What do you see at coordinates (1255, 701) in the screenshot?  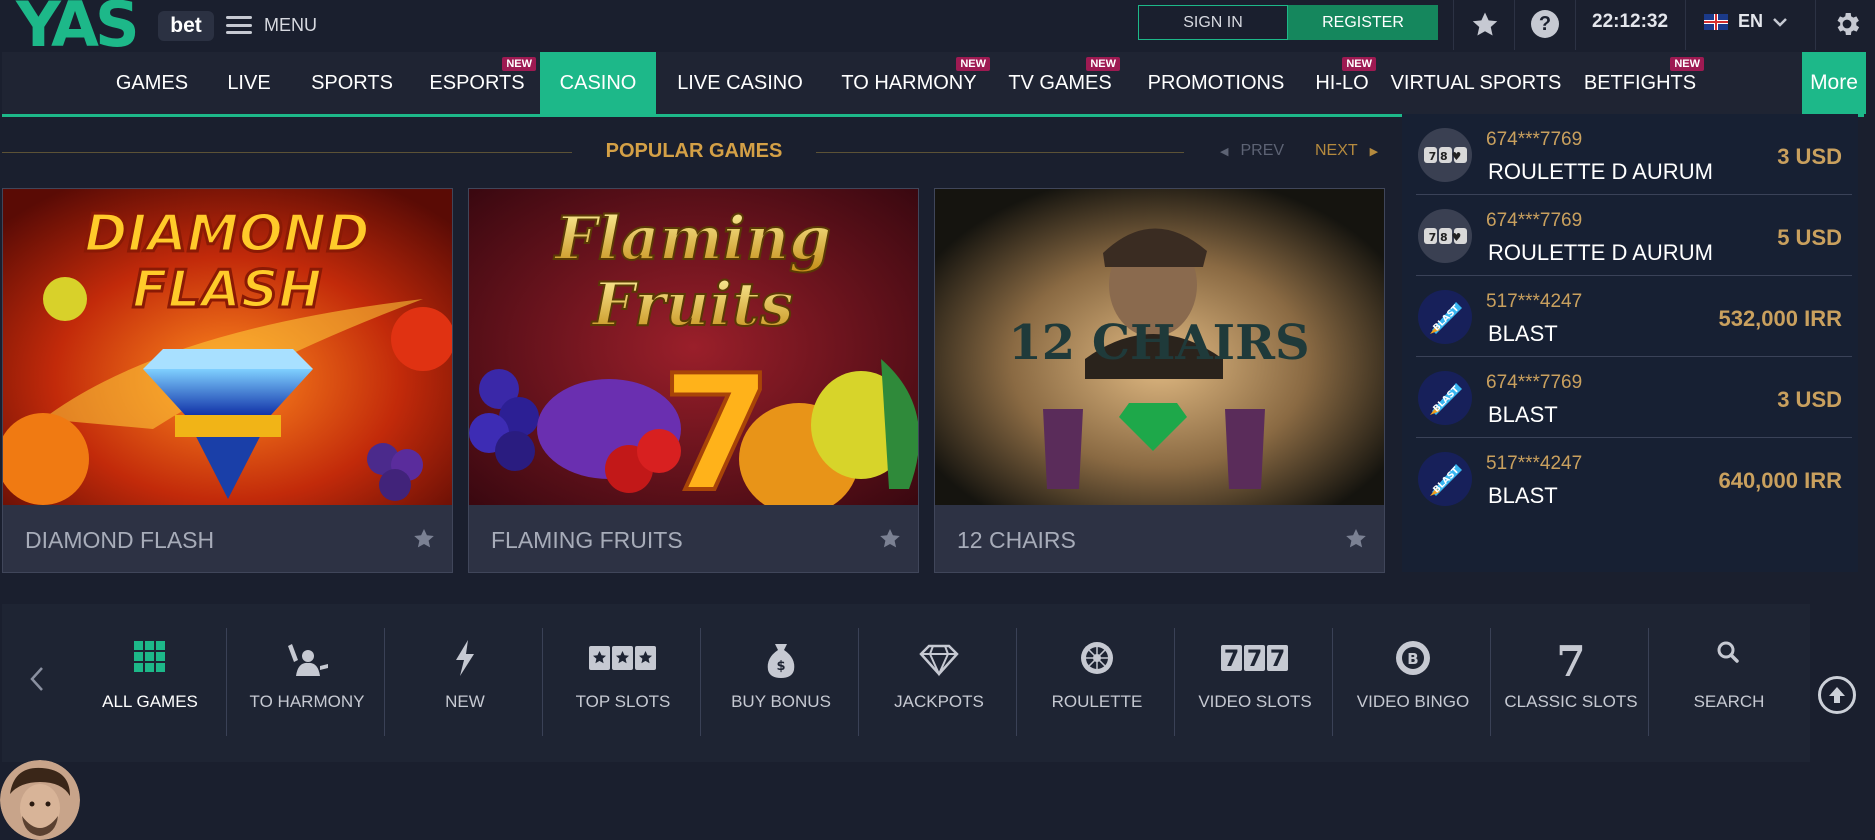 I see `category-label: VIDEO SLOTS` at bounding box center [1255, 701].